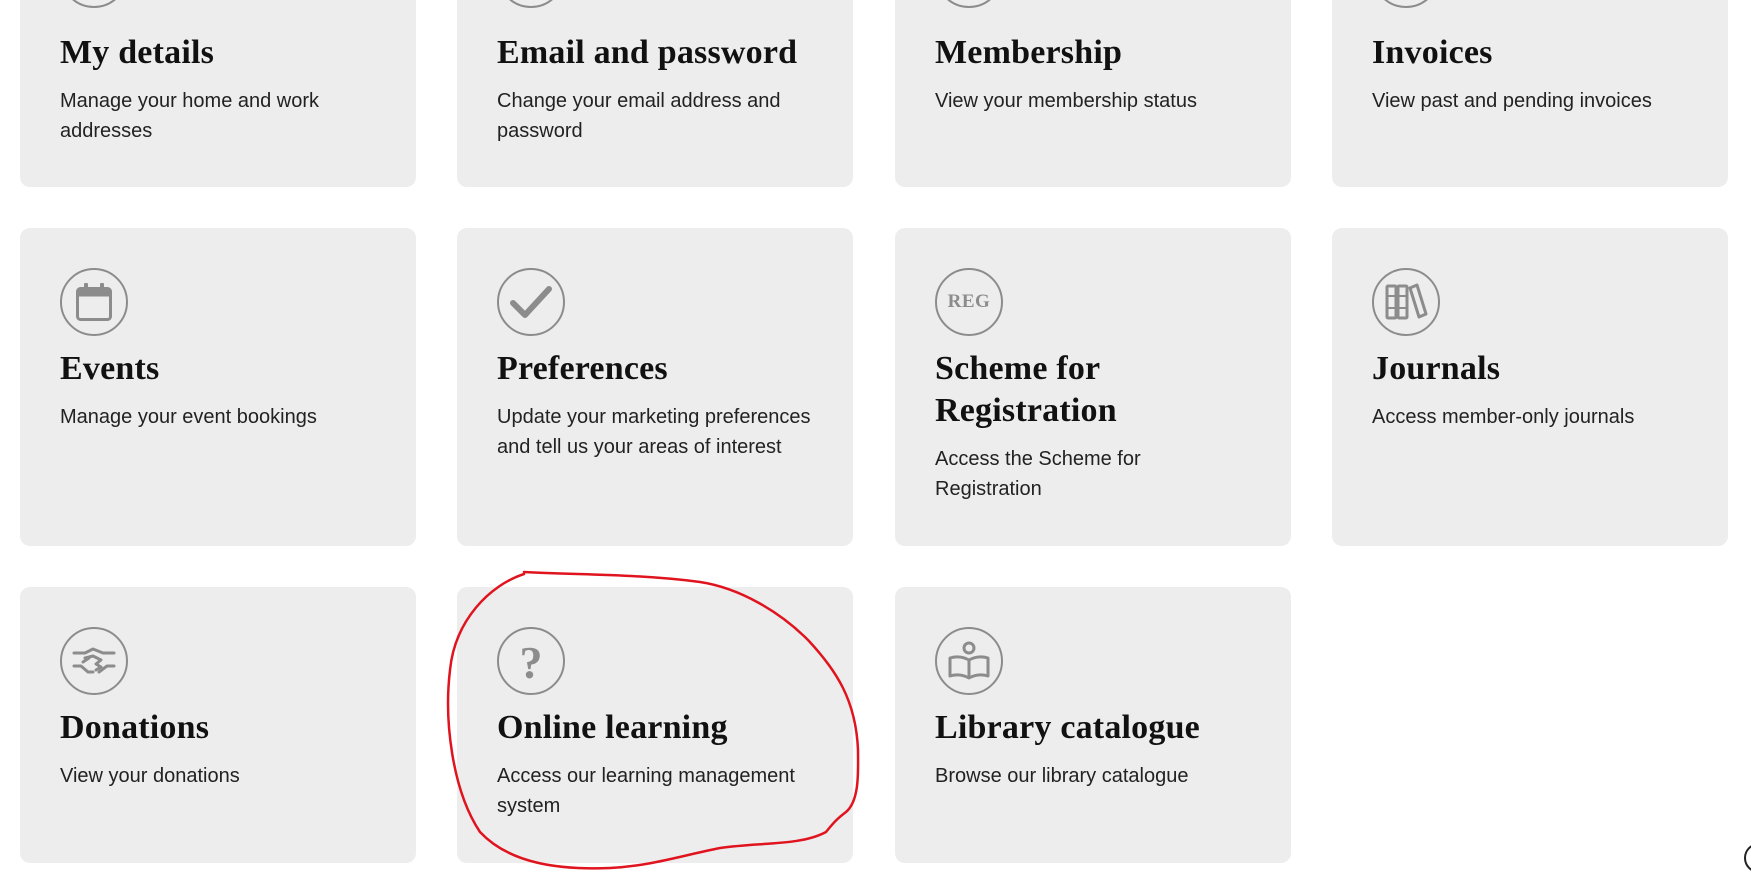  I want to click on card-donations: Donations View your donations, so click(218, 725).